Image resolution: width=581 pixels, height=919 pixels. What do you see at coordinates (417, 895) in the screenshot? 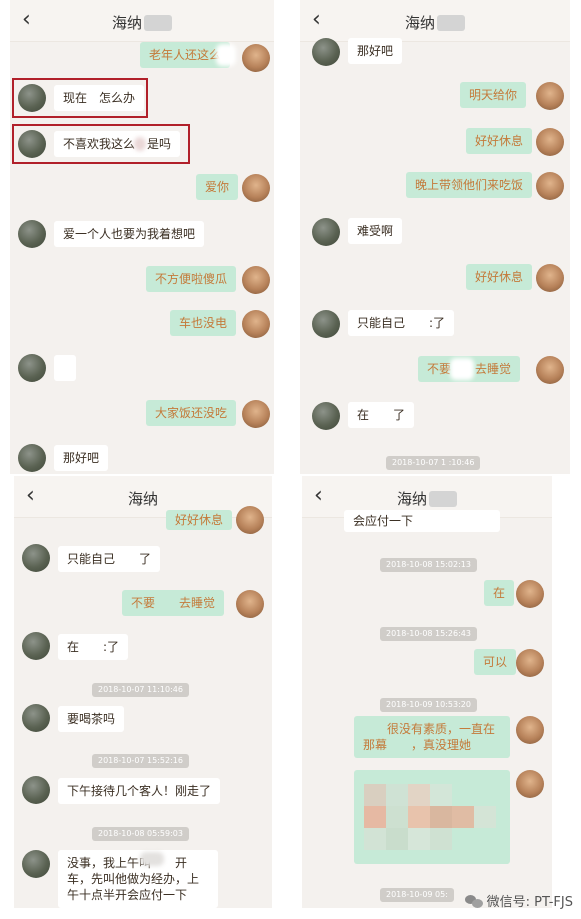
I see `timestamp: 2018-10-09 05:` at bounding box center [417, 895].